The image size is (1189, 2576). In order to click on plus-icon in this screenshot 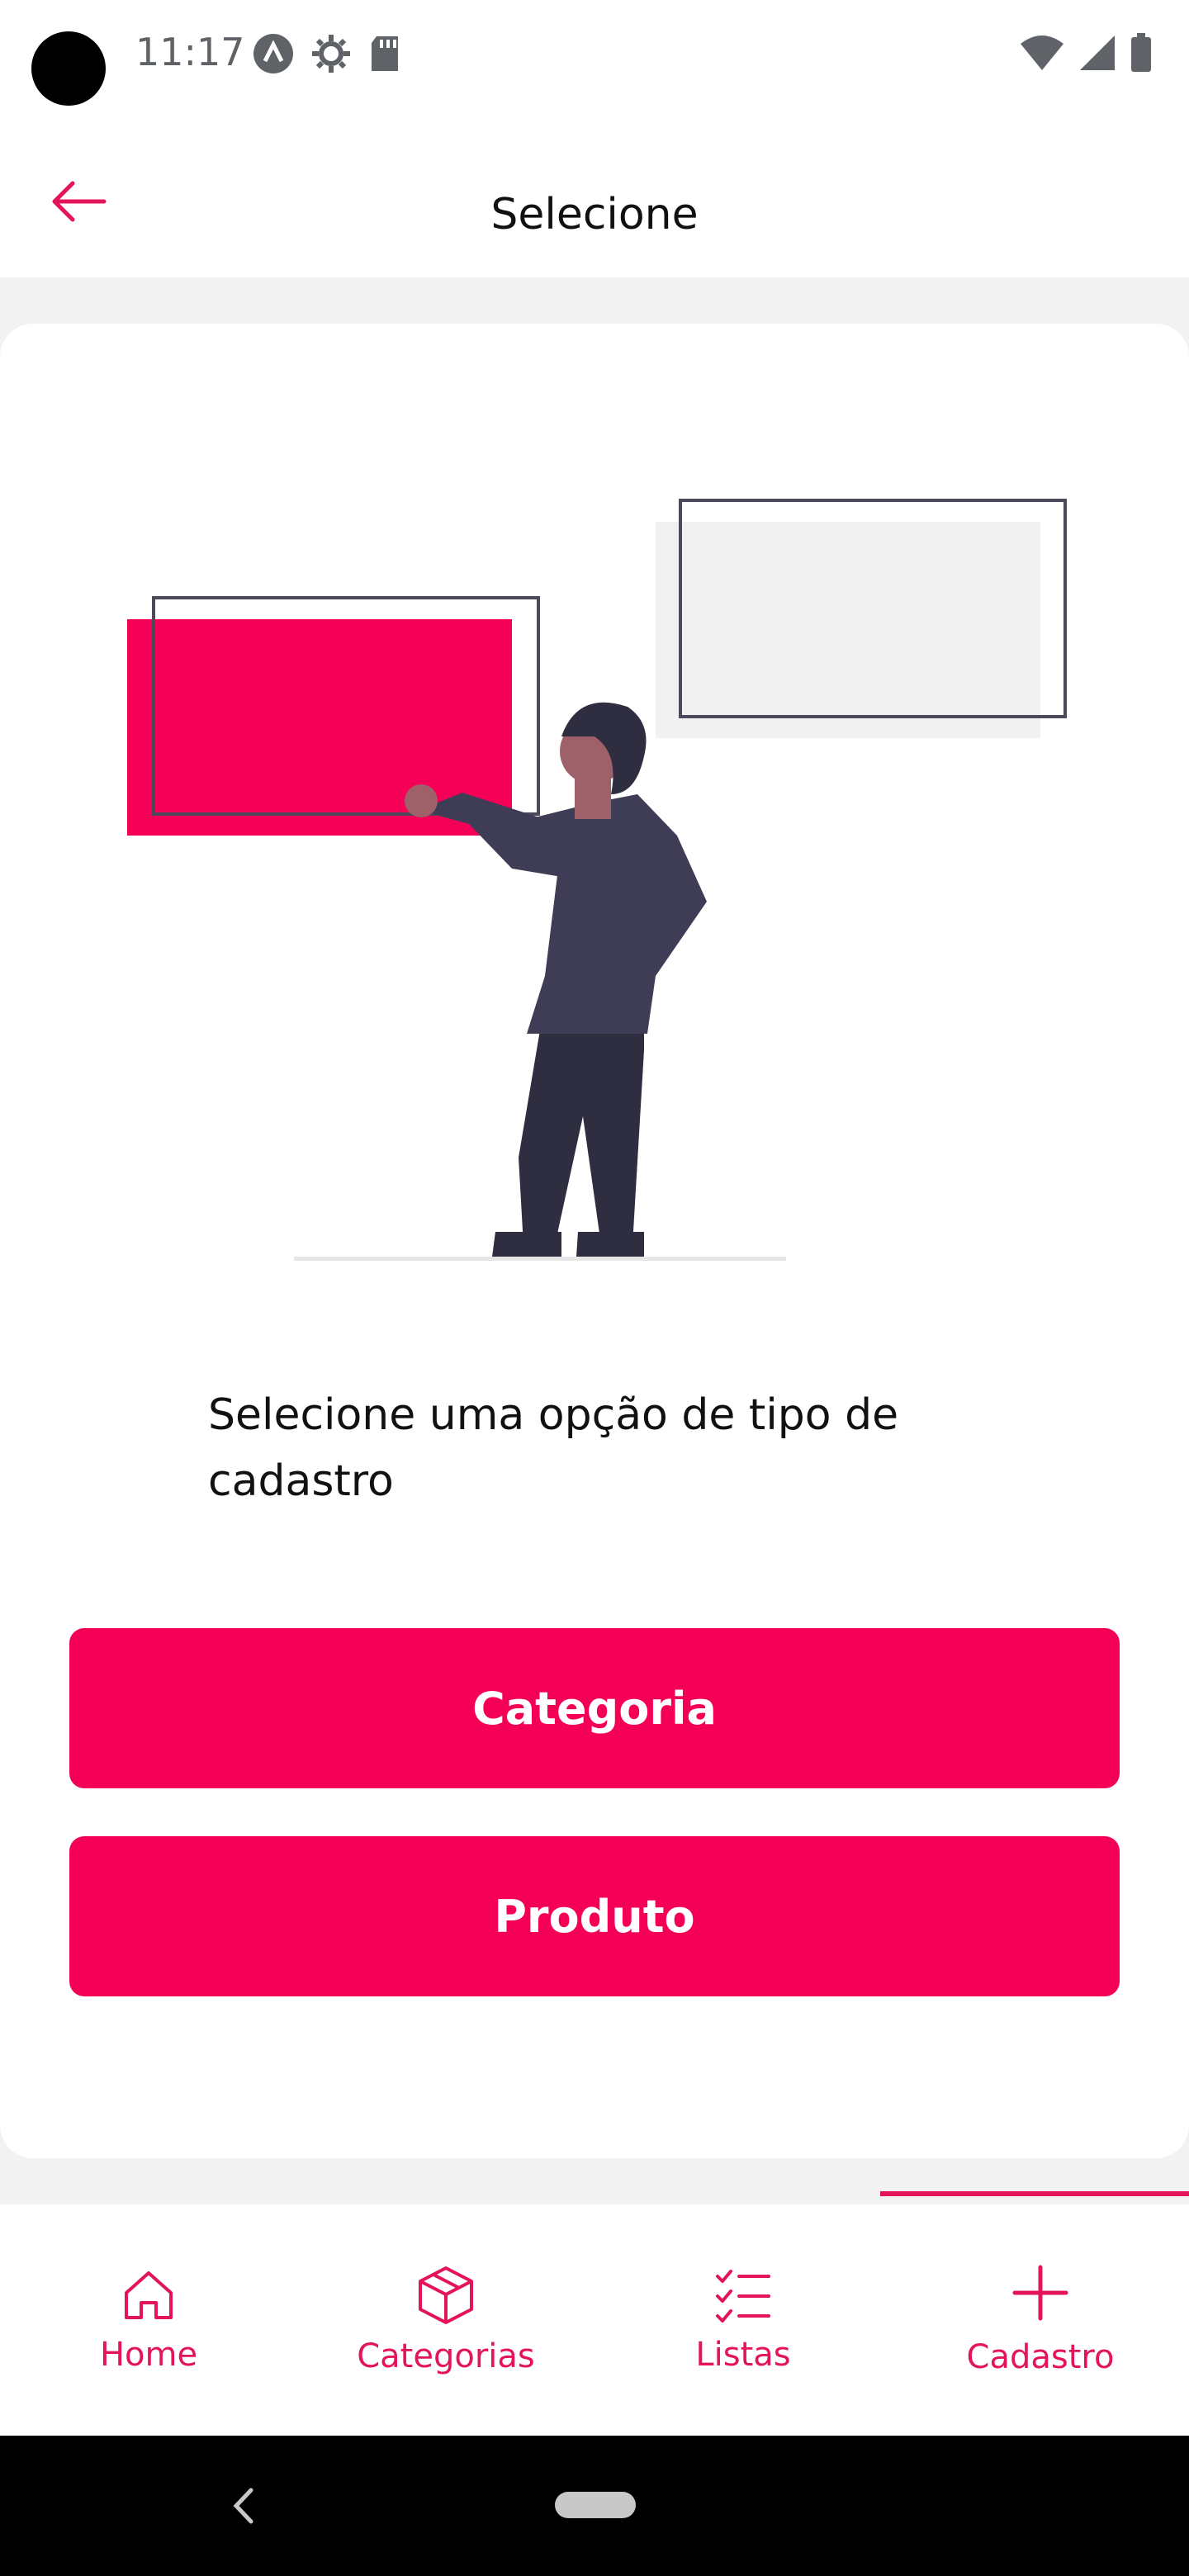, I will do `click(1040, 2293)`.